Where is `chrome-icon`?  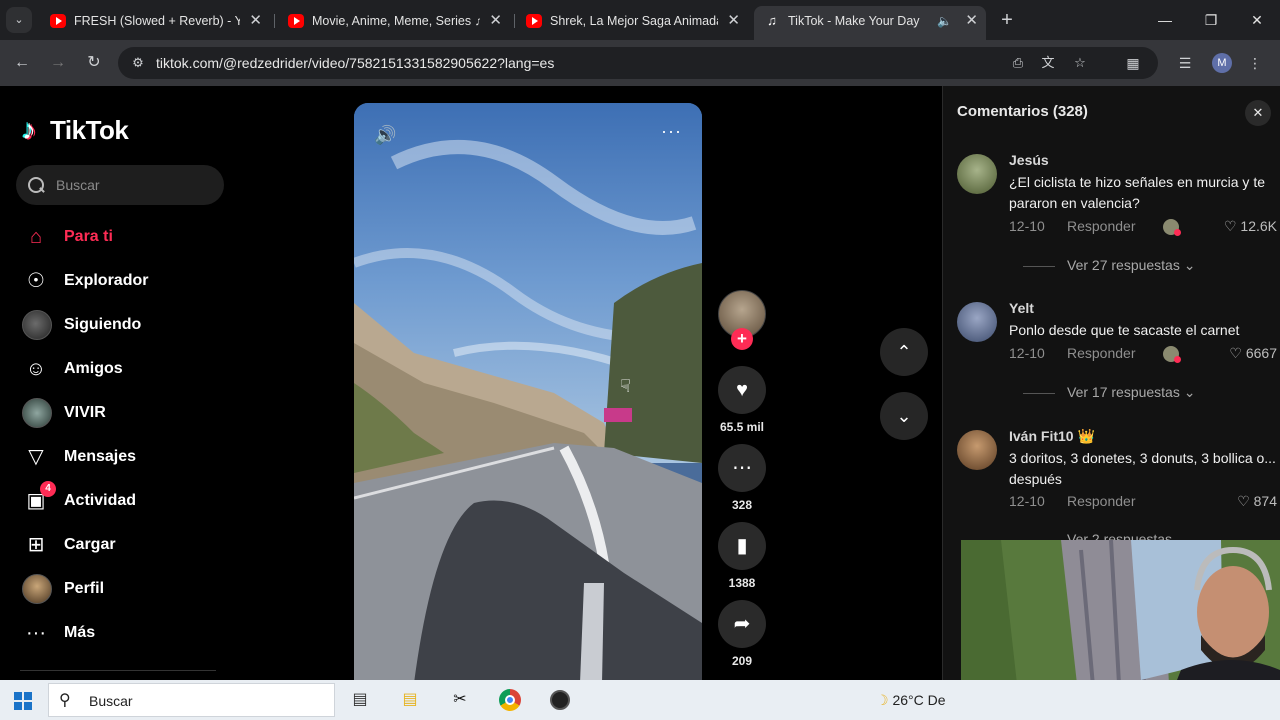 chrome-icon is located at coordinates (510, 700).